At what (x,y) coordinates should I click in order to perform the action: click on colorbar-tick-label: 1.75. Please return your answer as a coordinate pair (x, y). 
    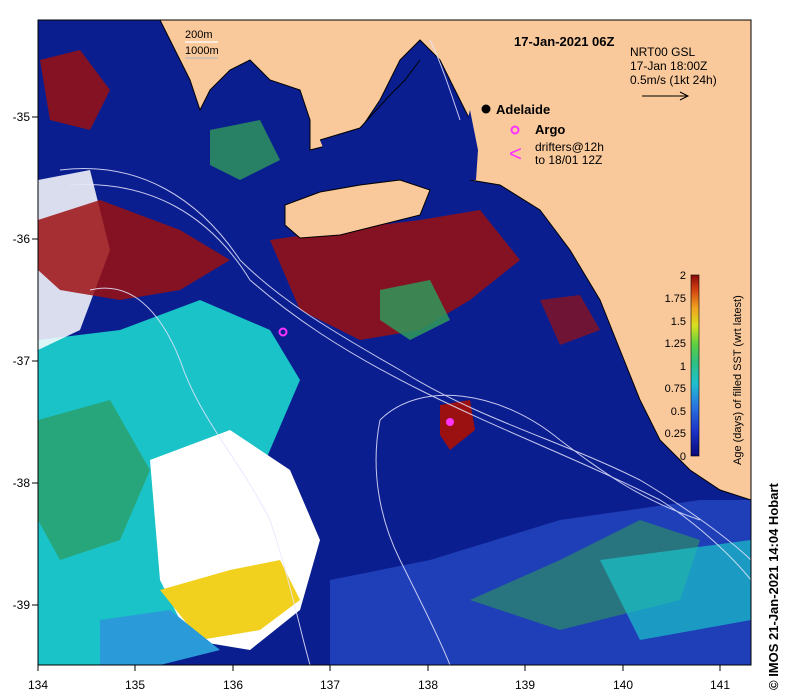
    Looking at the image, I should click on (675, 299).